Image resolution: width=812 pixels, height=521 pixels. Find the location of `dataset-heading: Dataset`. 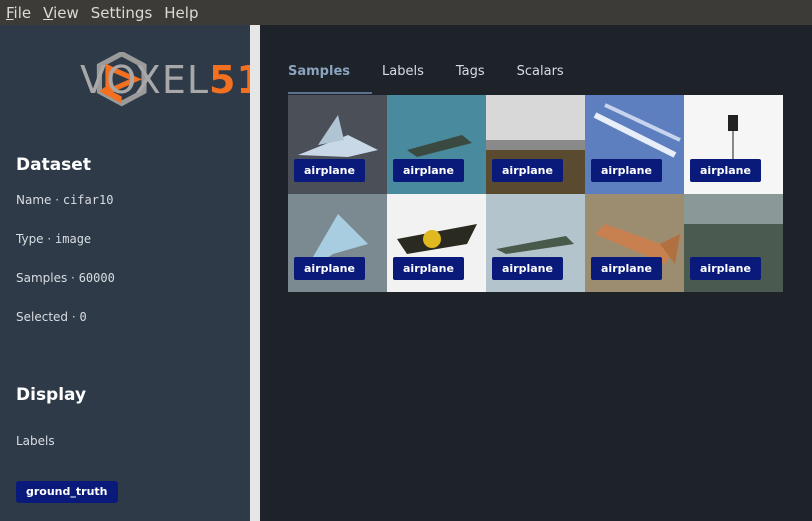

dataset-heading: Dataset is located at coordinates (53, 165).